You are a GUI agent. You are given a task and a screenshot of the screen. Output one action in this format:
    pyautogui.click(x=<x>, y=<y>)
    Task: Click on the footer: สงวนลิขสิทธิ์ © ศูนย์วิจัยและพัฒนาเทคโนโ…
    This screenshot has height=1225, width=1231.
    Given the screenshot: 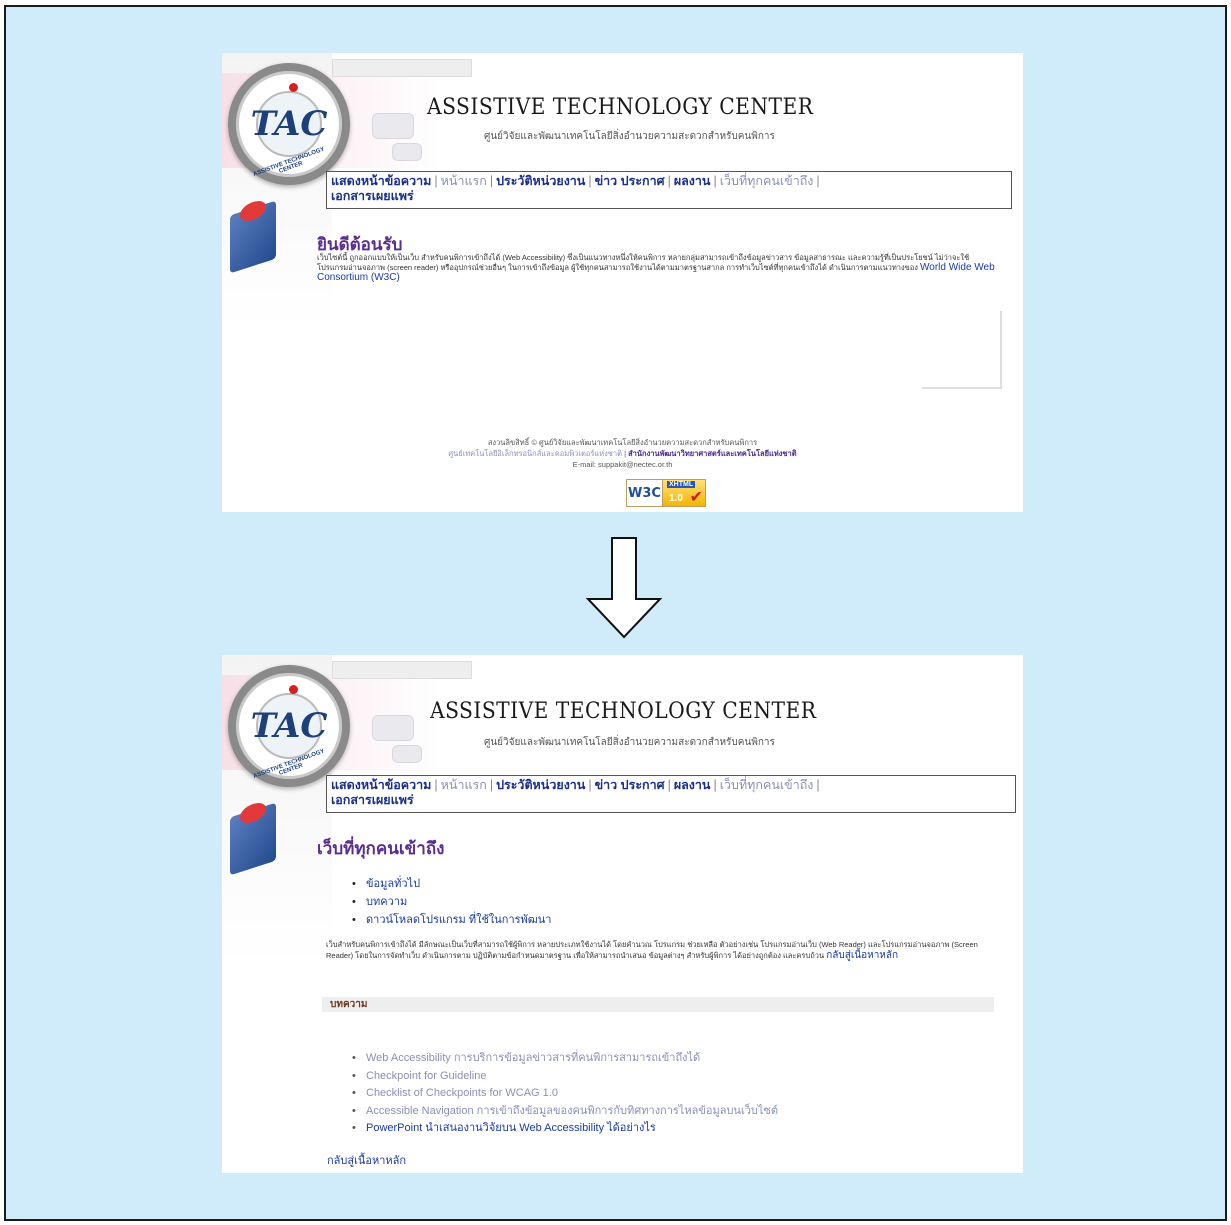 What is the action you would take?
    pyautogui.click(x=622, y=453)
    